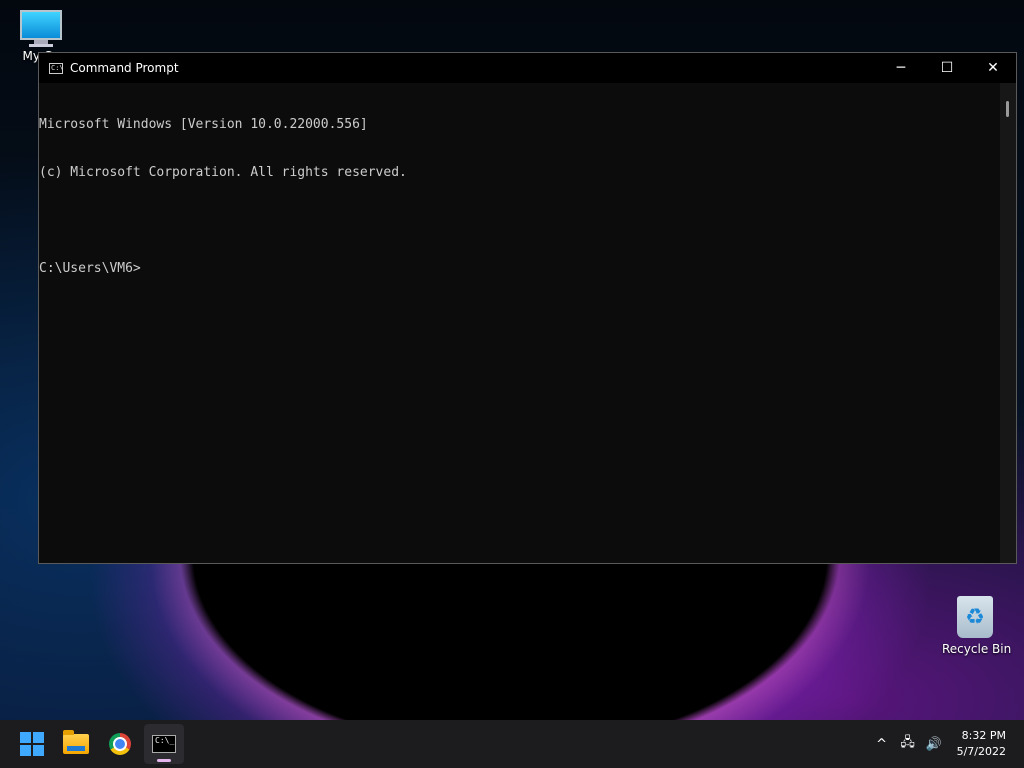  I want to click on recycle-bin-icon: ♻, so click(975, 617).